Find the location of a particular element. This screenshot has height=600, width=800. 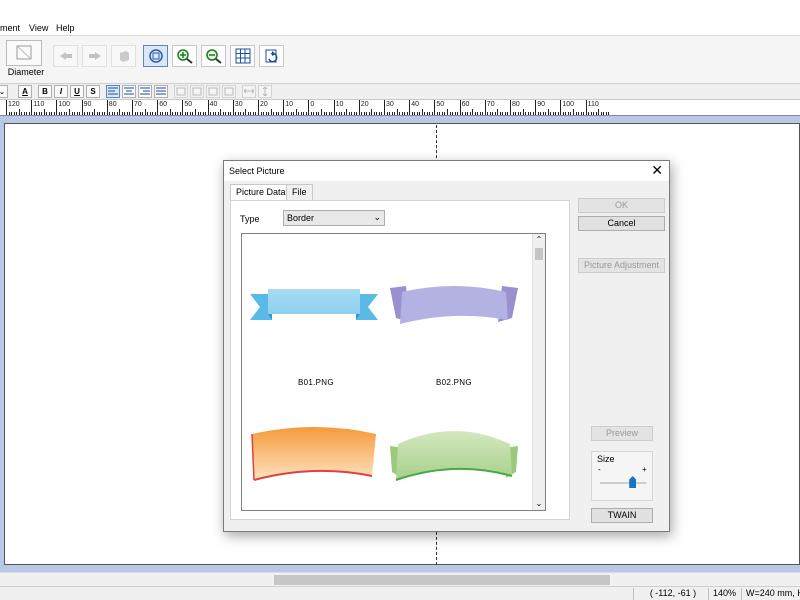

picture-list-scrollbar: ⌃ ⌄ is located at coordinates (538, 372).